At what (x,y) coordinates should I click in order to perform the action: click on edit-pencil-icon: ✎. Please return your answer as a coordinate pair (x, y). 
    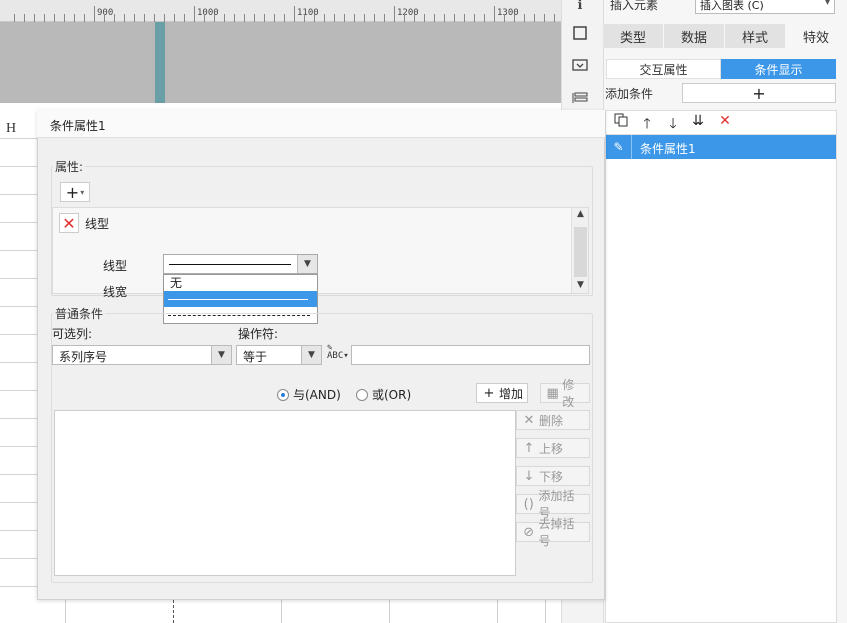
    Looking at the image, I should click on (619, 147).